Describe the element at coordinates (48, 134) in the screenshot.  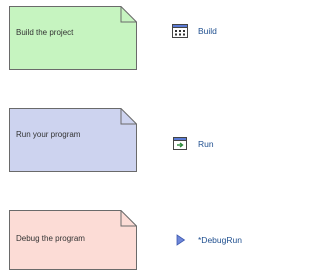
I see `note-run-text: Run your program` at that location.